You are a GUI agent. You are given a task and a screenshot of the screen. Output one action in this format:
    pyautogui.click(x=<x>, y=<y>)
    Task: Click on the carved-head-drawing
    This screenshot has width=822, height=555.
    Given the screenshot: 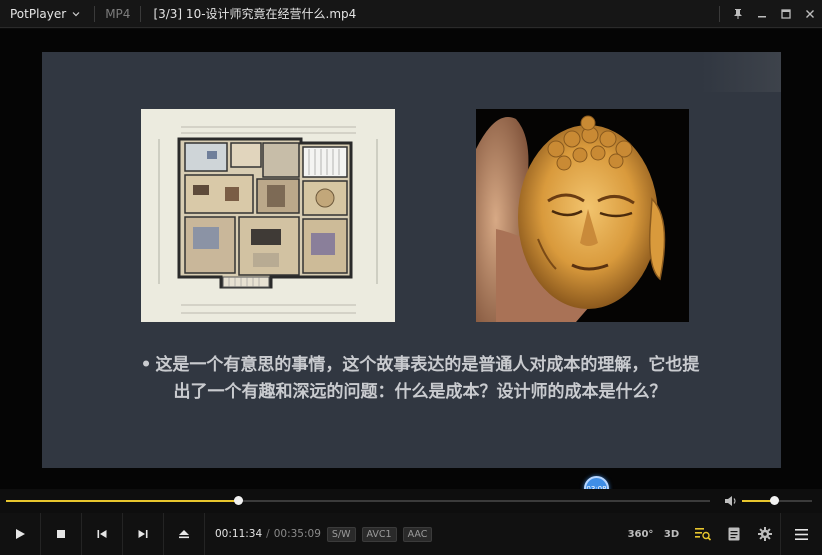 What is the action you would take?
    pyautogui.click(x=582, y=215)
    